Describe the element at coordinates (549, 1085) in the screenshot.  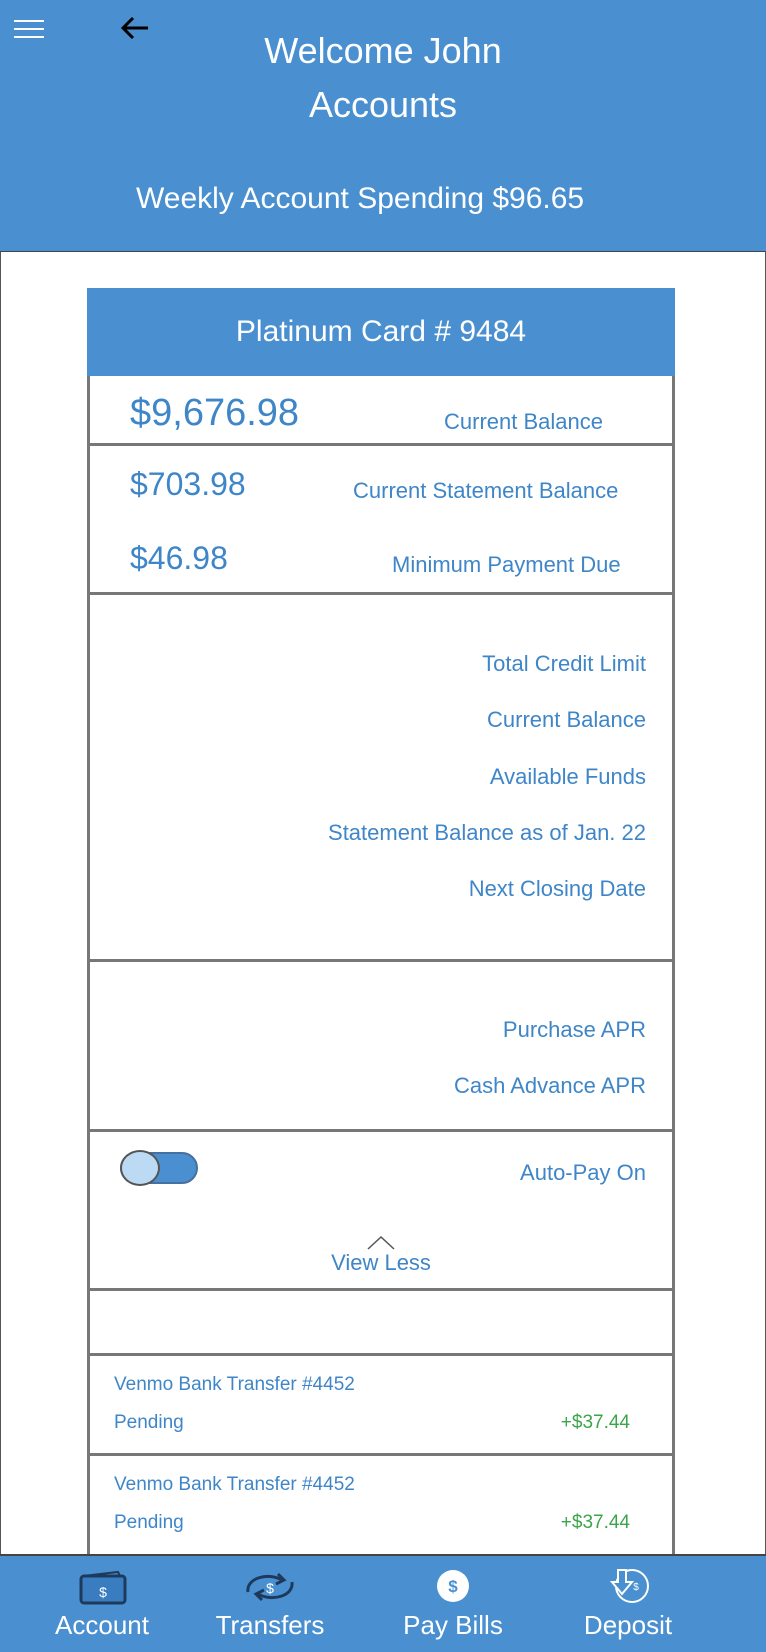
I see `cash-advance-apr-label: Cash Advance APR` at that location.